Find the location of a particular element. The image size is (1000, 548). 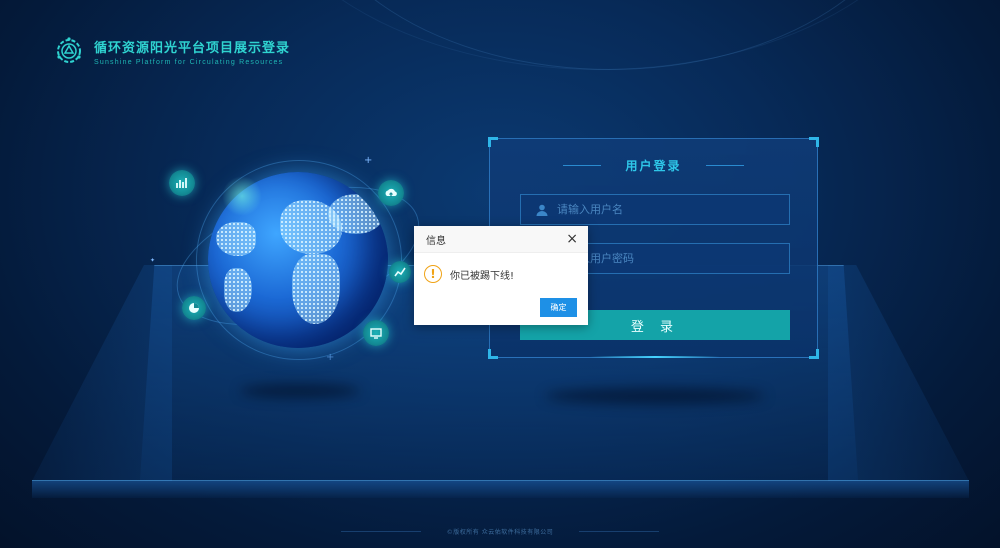

info-dialog: 信息 × ! 你已被踢下线! 确定 is located at coordinates (501, 275).